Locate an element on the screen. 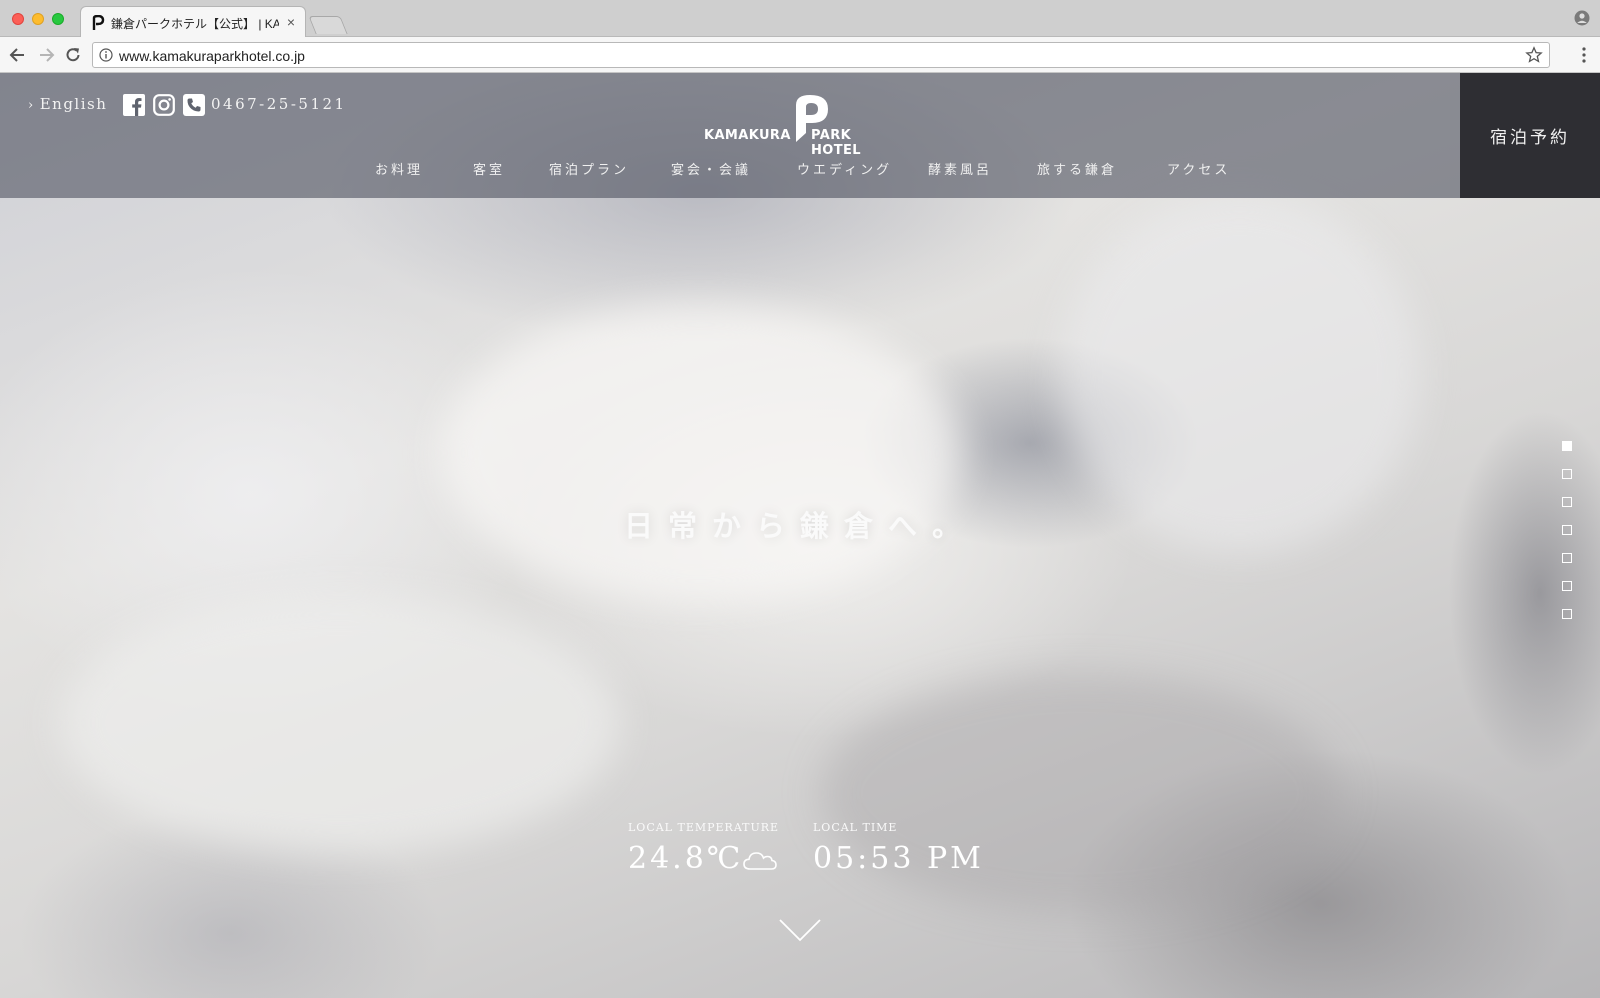  new-tab-button is located at coordinates (328, 25).